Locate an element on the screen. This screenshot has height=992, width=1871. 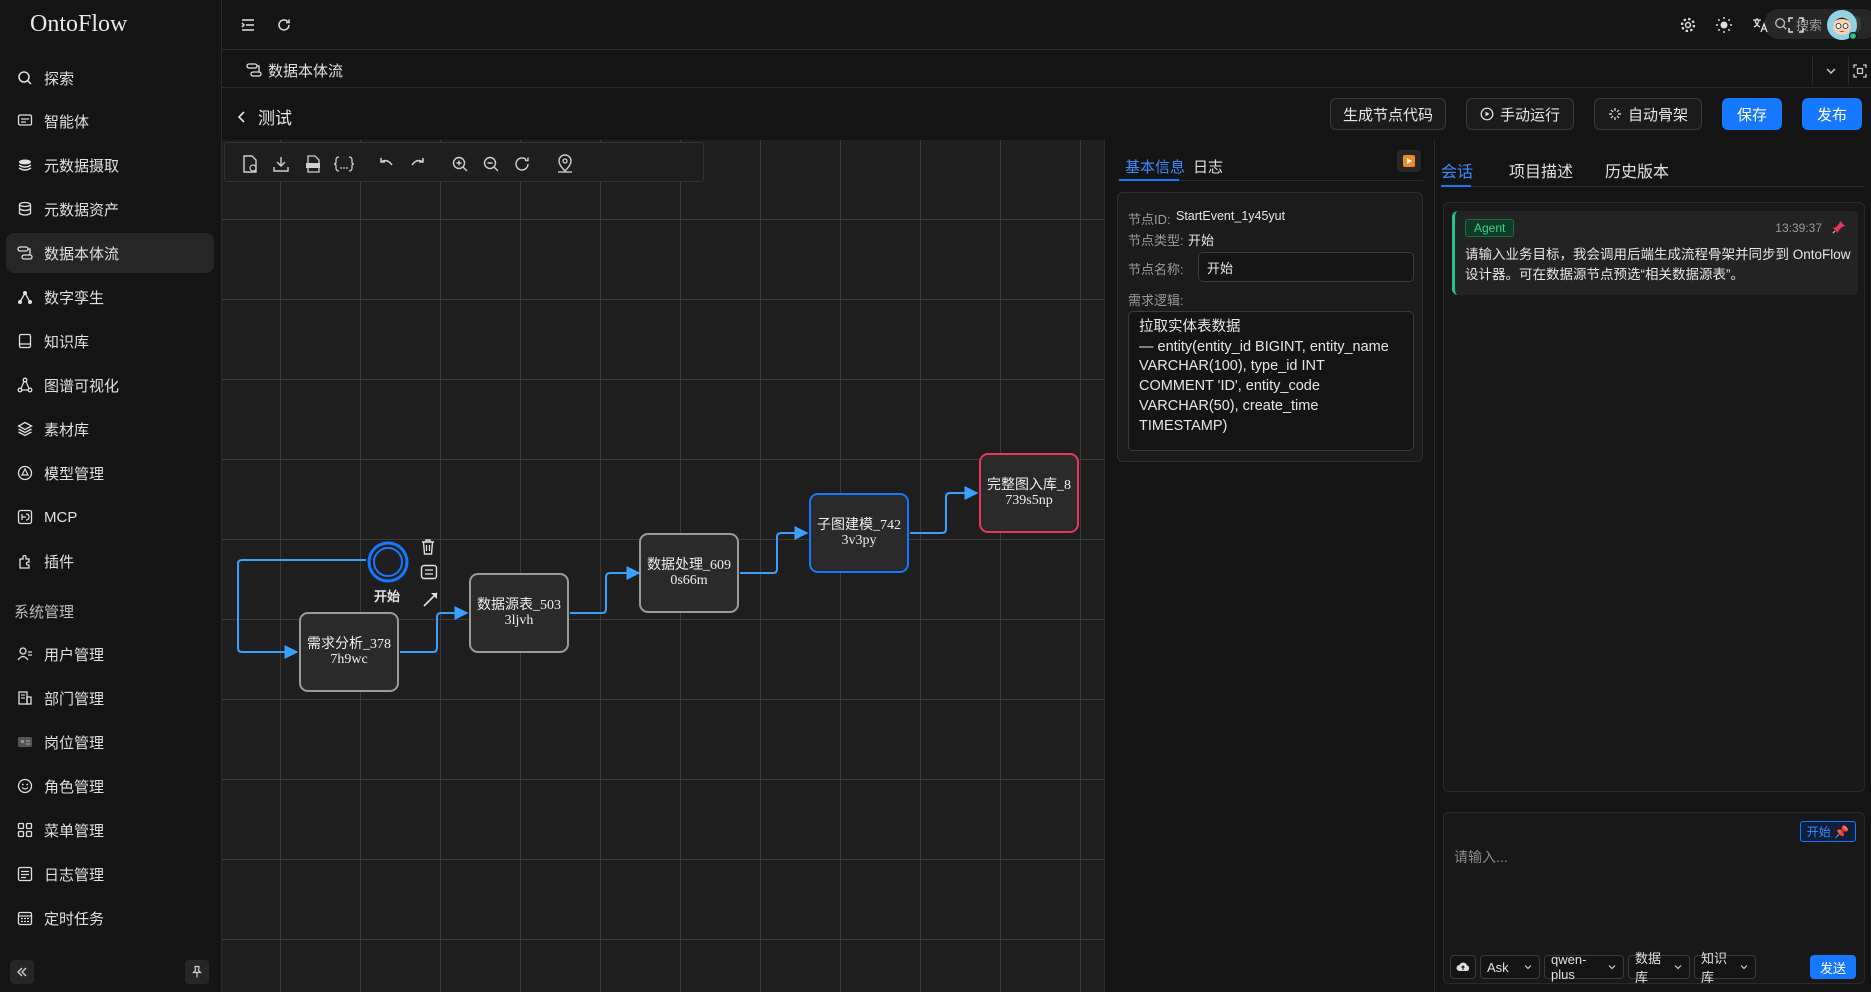
node-type-label: 节点类型: is located at coordinates (1156, 240).